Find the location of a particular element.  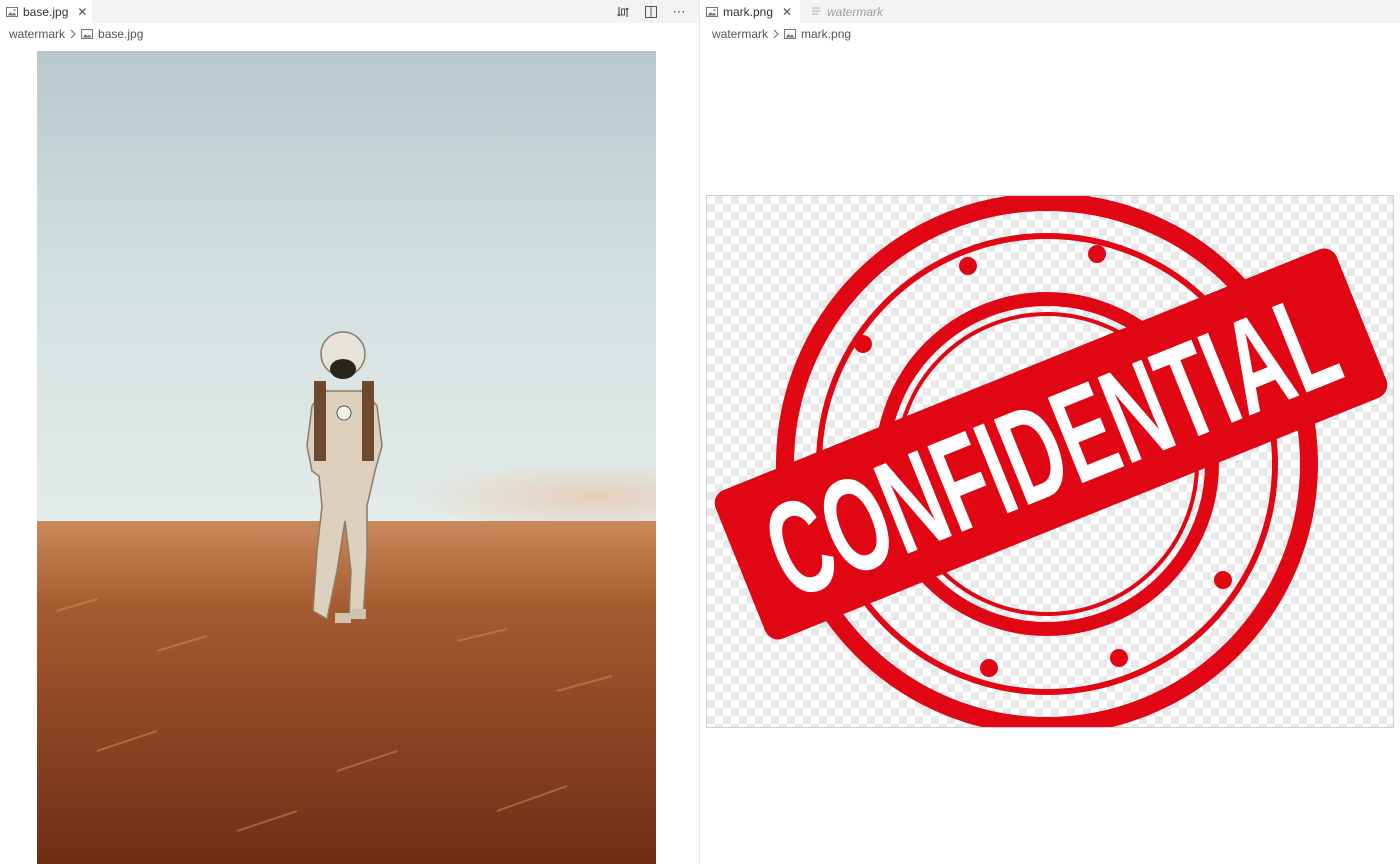

tab-label: watermark is located at coordinates (855, 11).